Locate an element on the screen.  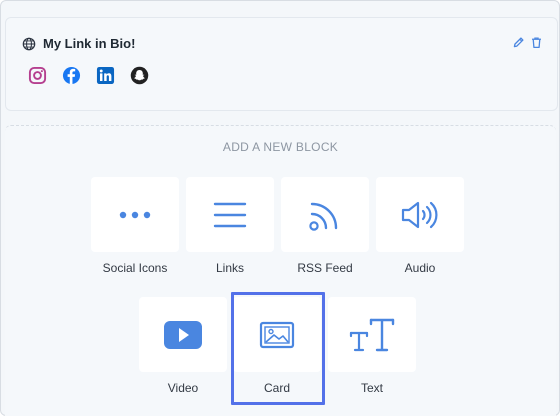
block-tile-rss-feed is located at coordinates (325, 214).